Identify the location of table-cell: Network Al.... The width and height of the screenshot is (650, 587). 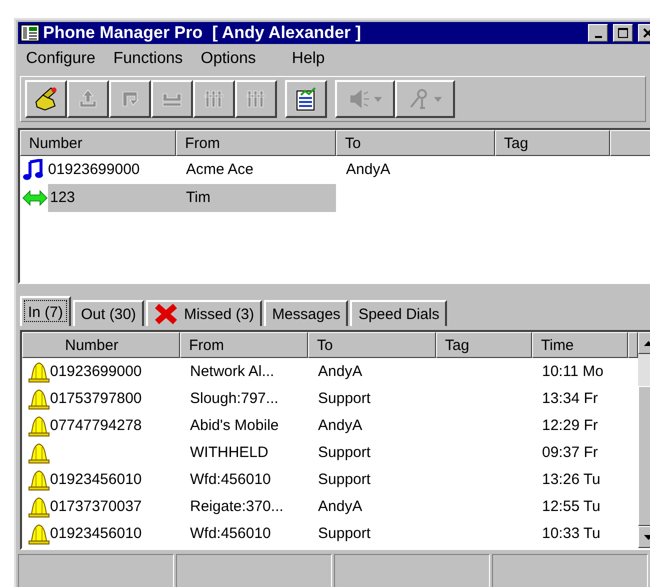
(232, 371).